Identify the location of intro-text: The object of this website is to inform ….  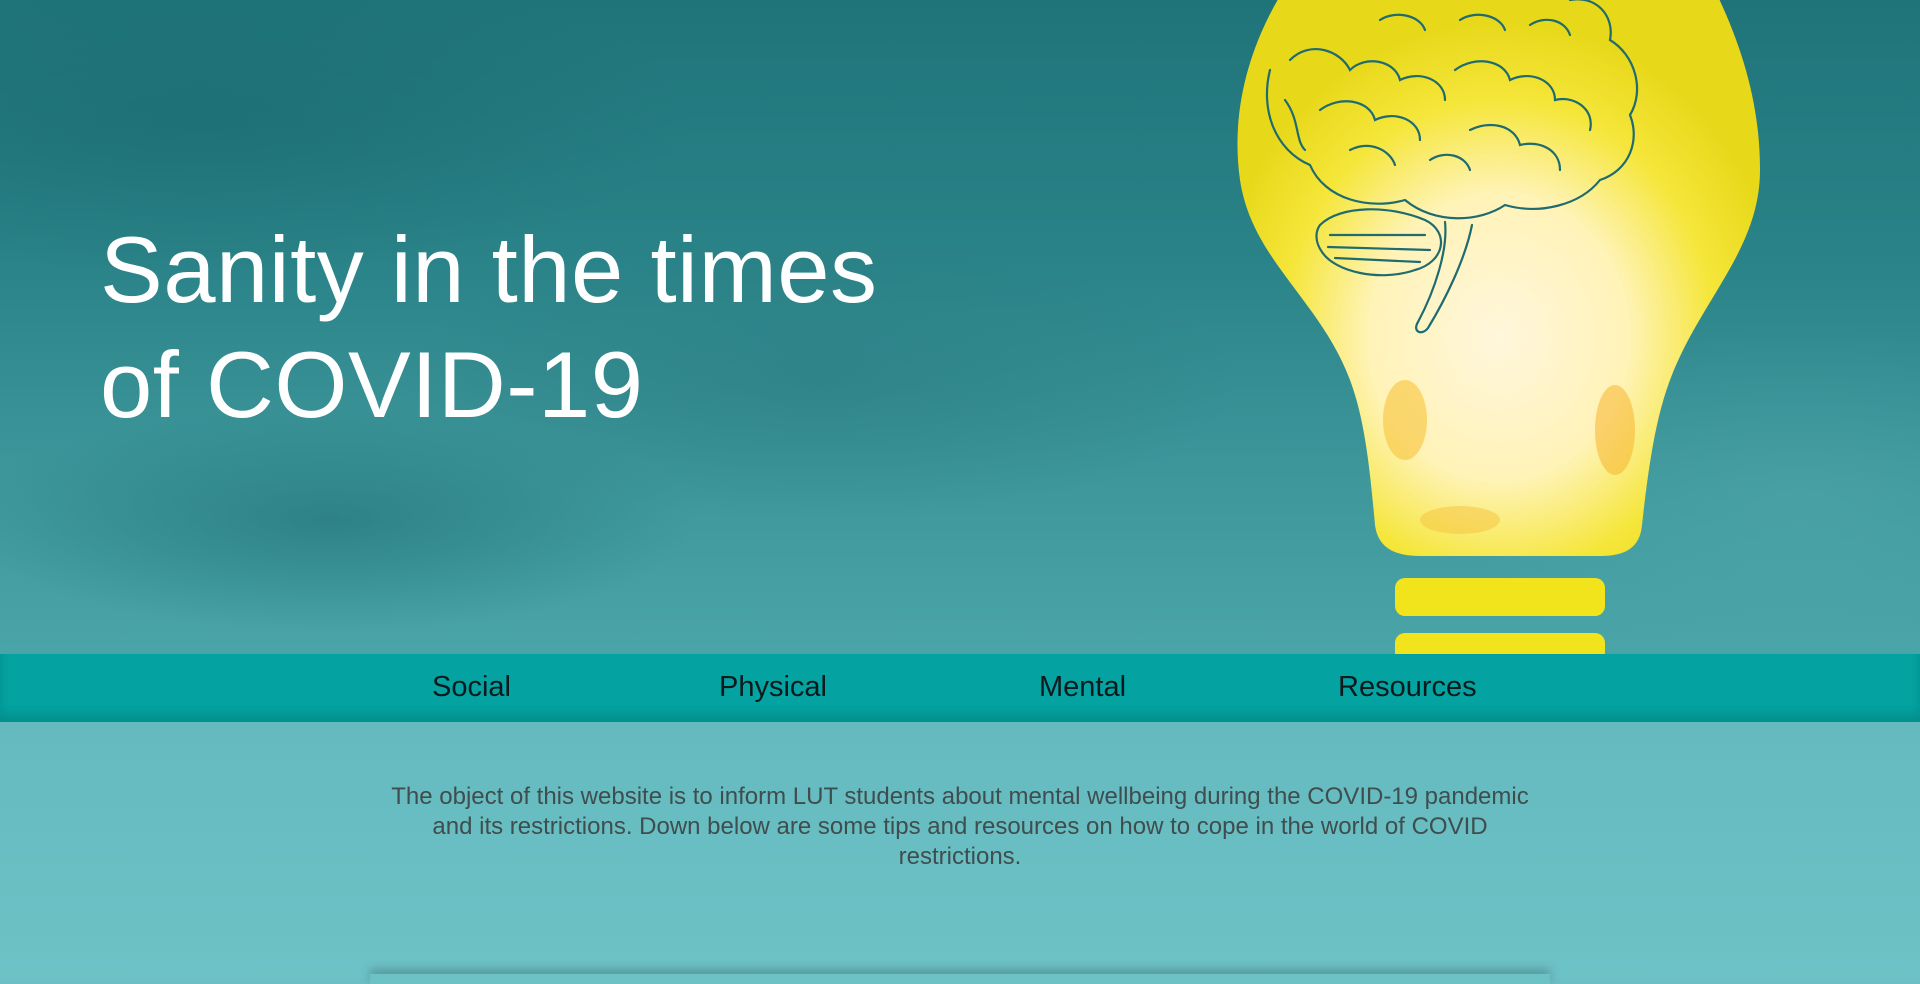
(960, 826).